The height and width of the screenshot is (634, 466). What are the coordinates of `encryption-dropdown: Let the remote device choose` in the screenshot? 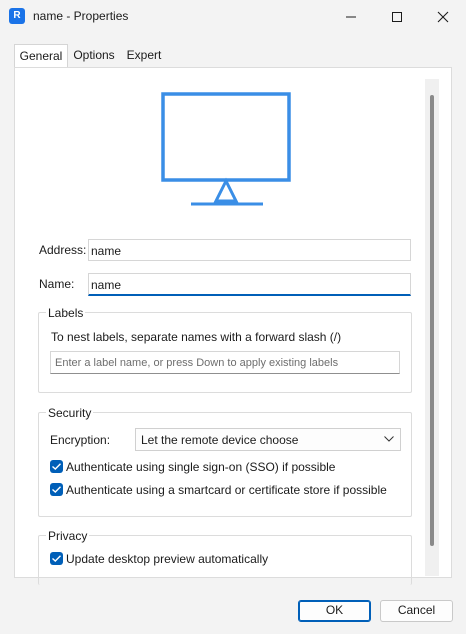 It's located at (268, 439).